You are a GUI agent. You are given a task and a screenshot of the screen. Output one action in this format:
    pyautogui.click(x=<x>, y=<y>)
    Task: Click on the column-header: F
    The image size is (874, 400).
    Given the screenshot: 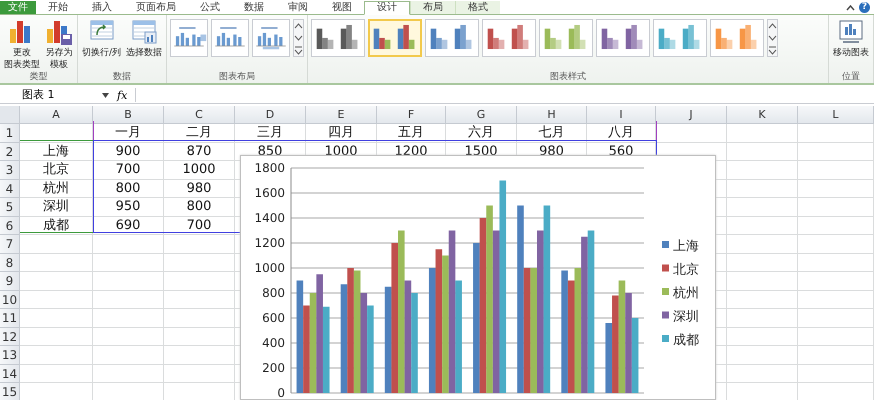 What is the action you would take?
    pyautogui.click(x=411, y=115)
    